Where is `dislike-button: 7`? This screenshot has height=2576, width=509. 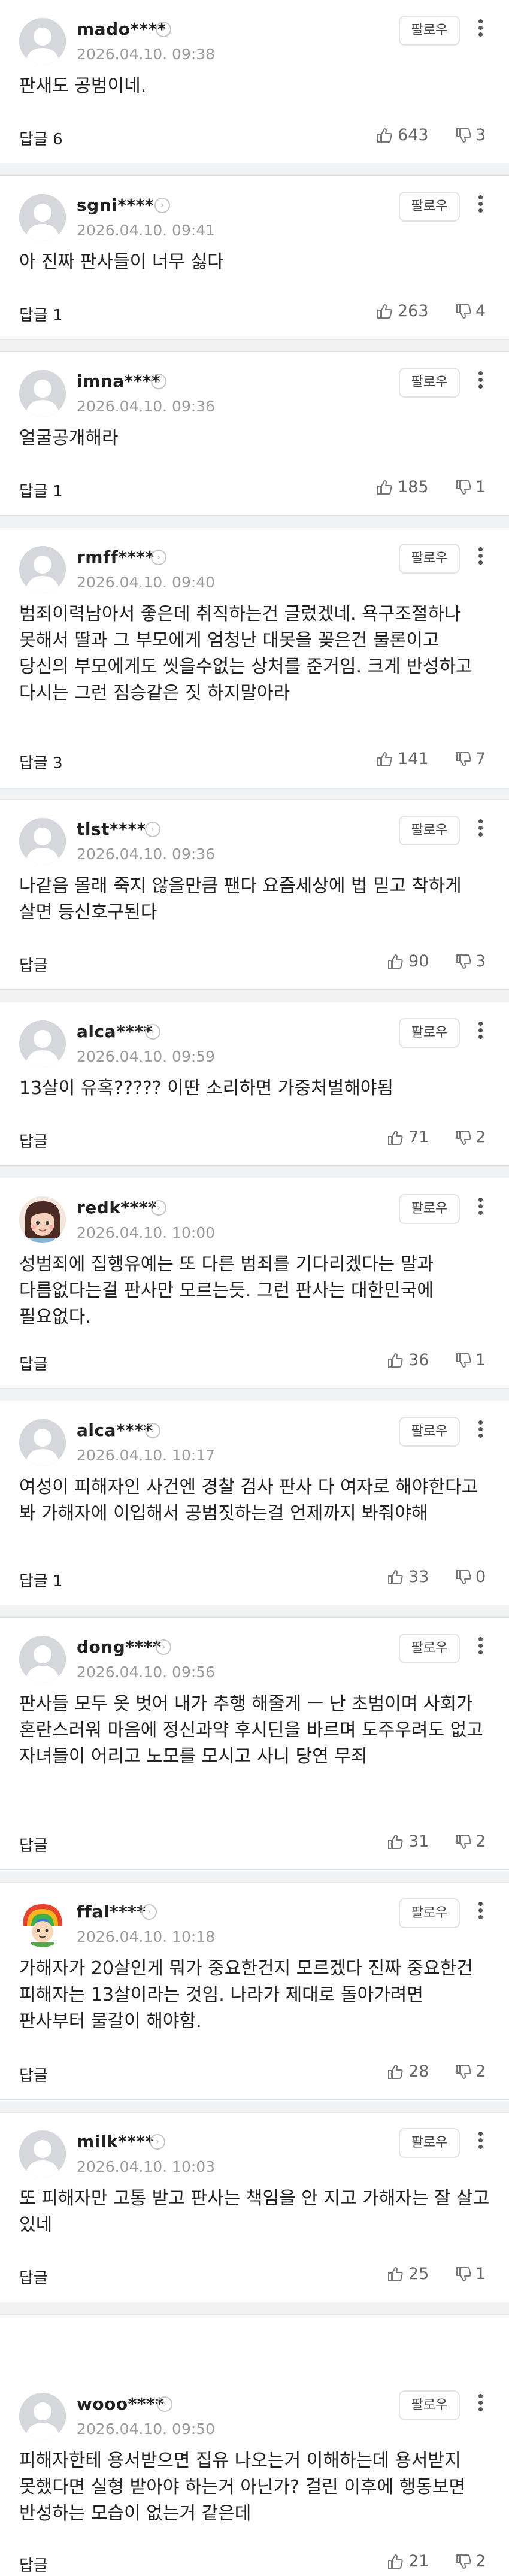
dislike-button: 7 is located at coordinates (471, 759).